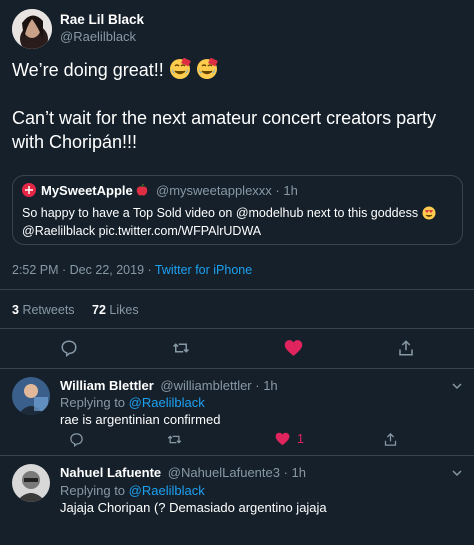  Describe the element at coordinates (140, 419) in the screenshot. I see `reply-text: rae is argentinian confirmed` at that location.